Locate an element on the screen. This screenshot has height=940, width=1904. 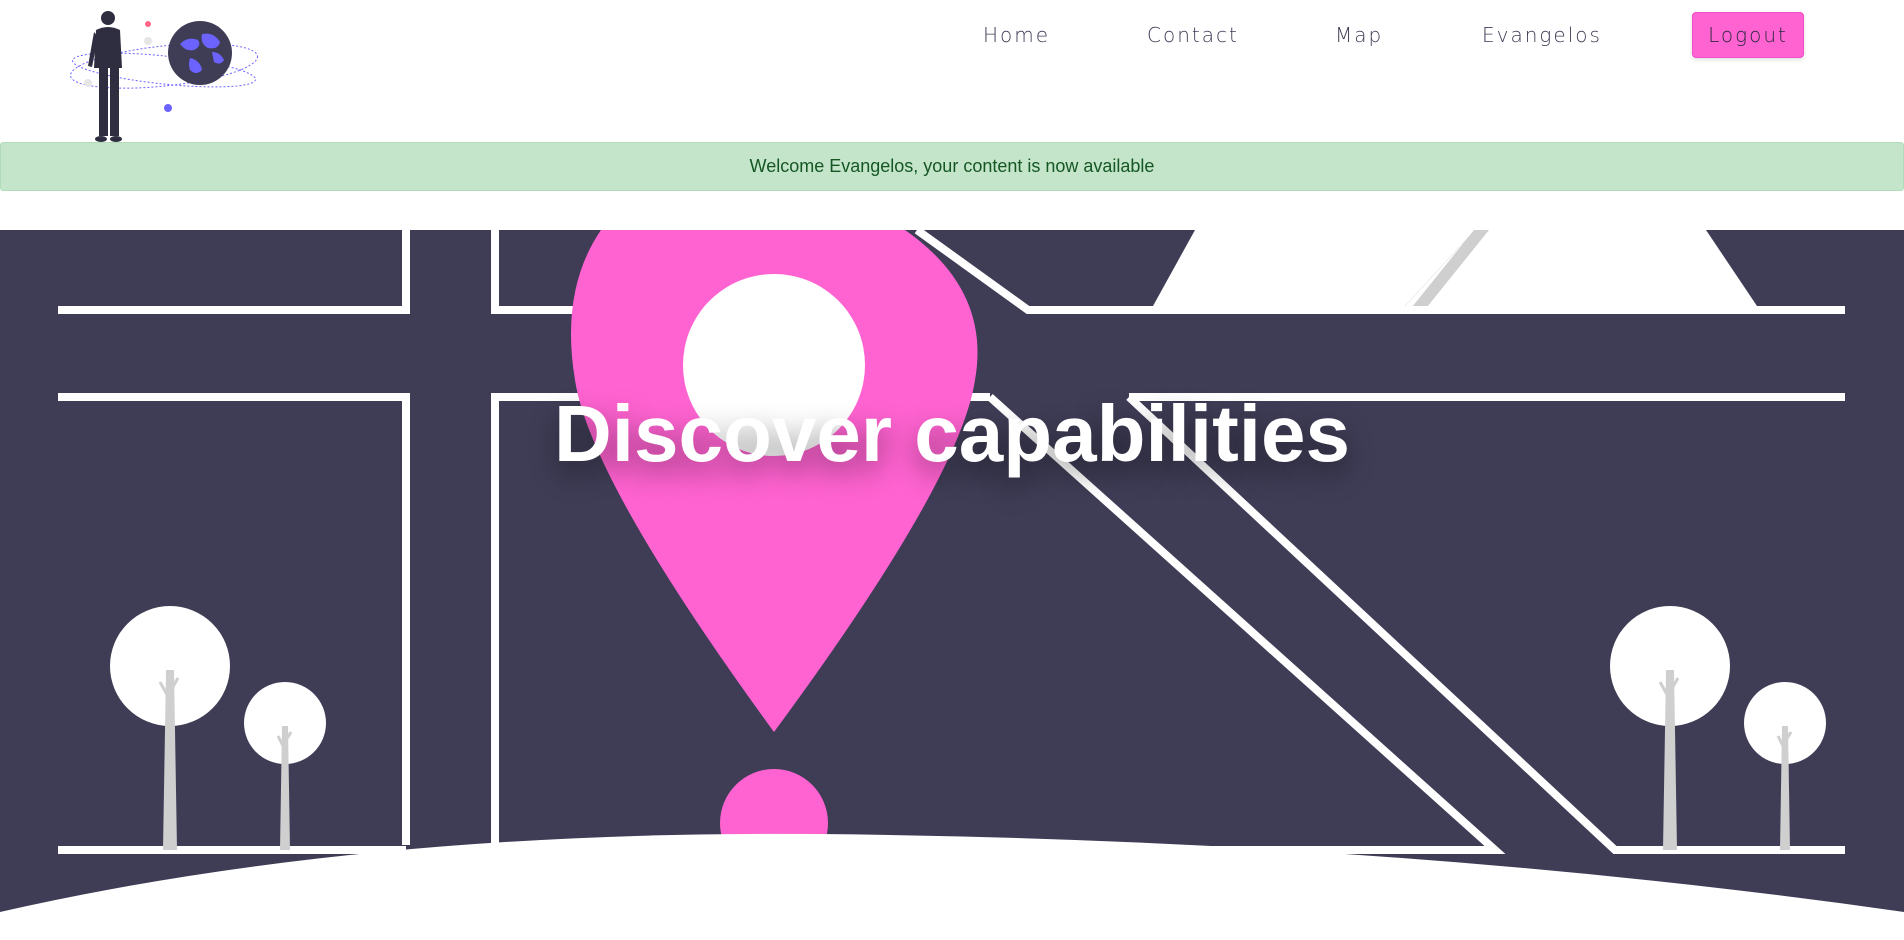
logout-button: Logout is located at coordinates (1748, 35).